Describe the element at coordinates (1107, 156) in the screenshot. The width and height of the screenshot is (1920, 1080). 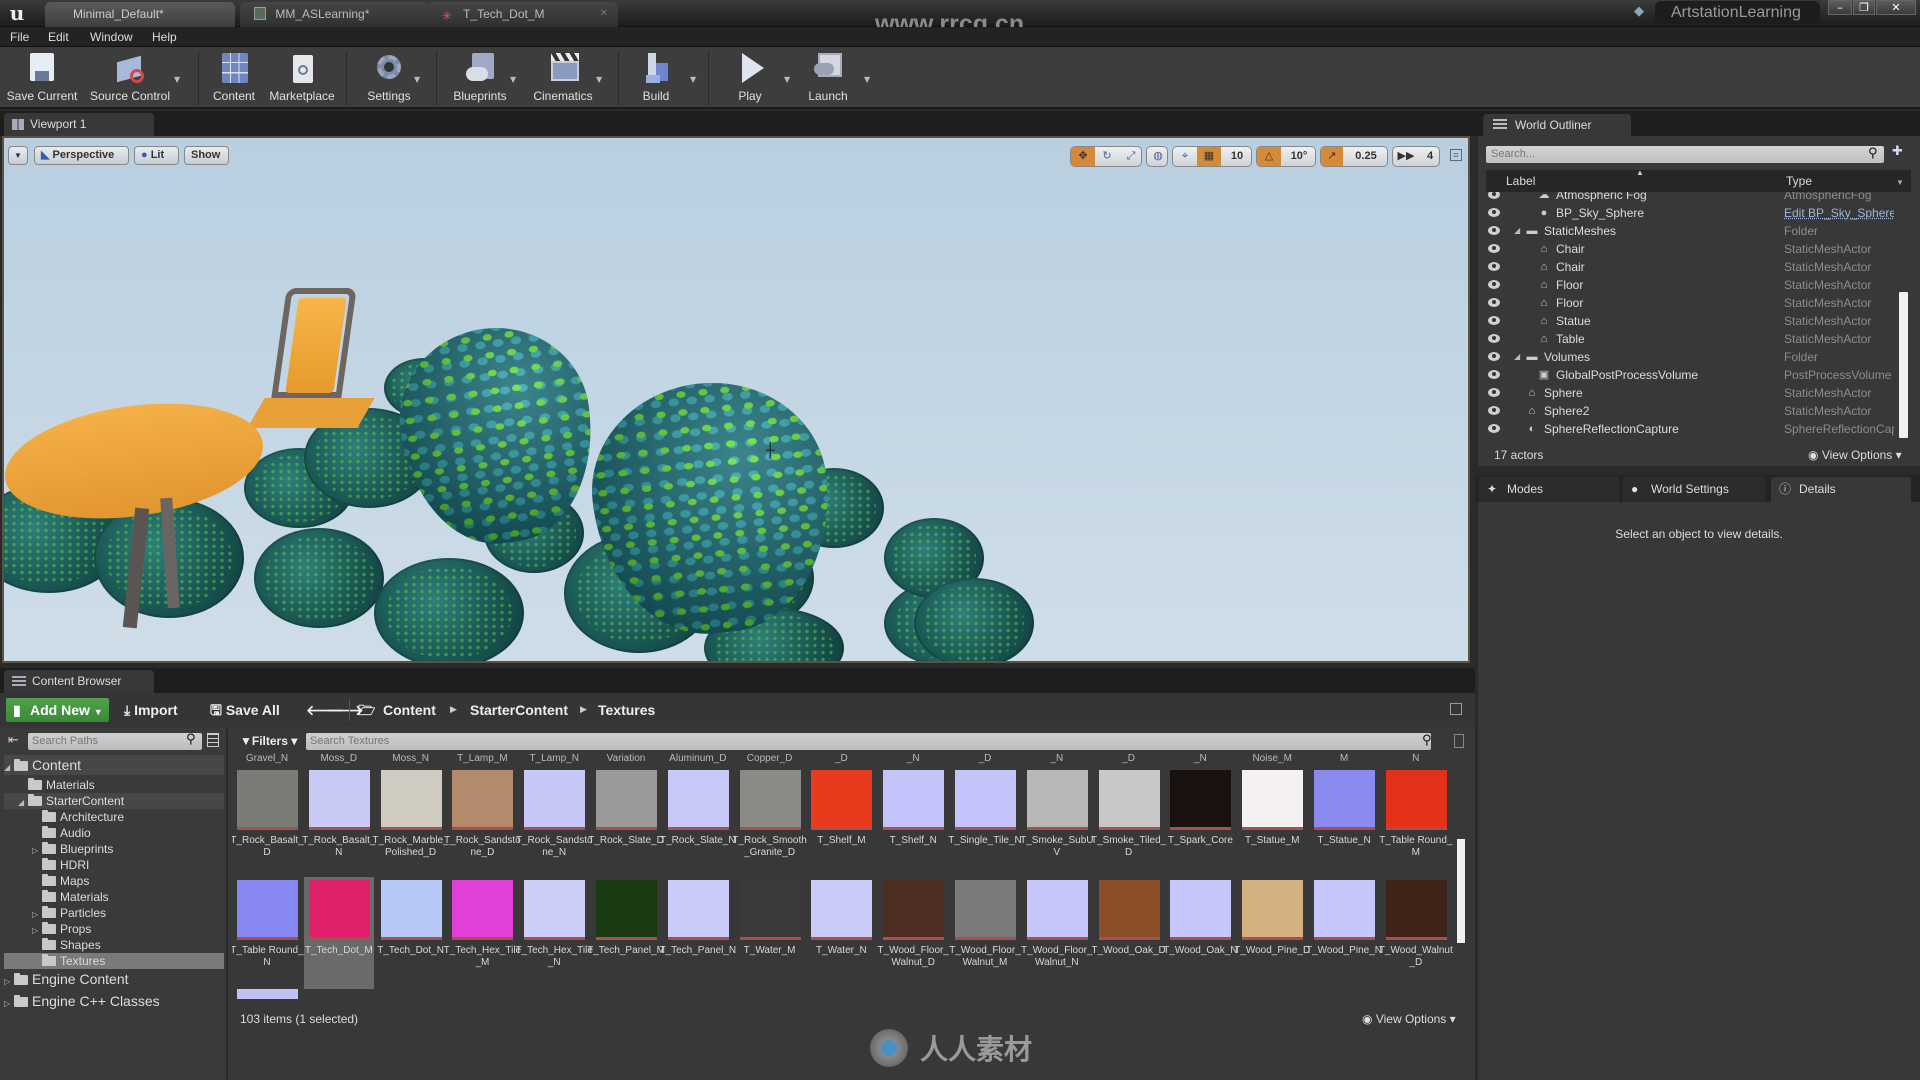
I see `rotate-mode-icon: ↻` at that location.